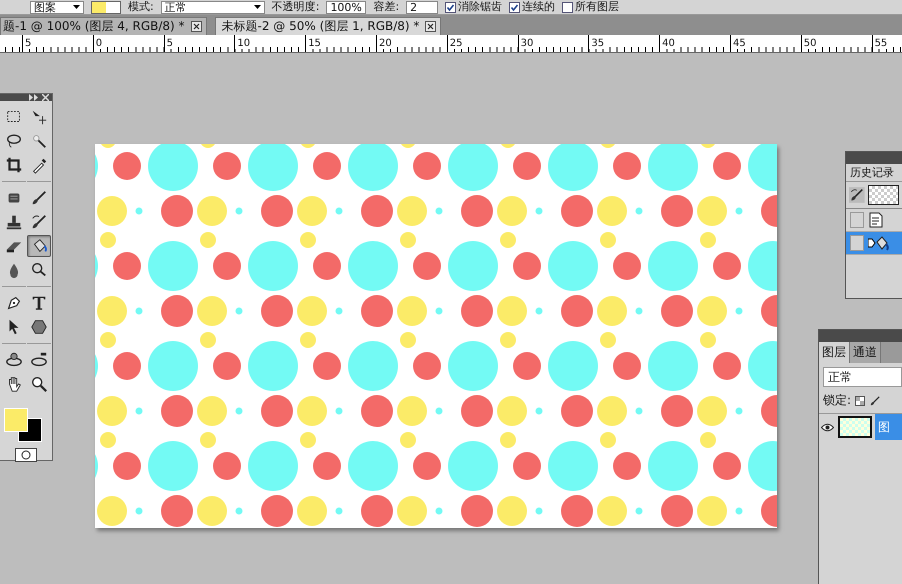 Image resolution: width=902 pixels, height=584 pixels. What do you see at coordinates (39, 327) in the screenshot?
I see `hexagon-icon` at bounding box center [39, 327].